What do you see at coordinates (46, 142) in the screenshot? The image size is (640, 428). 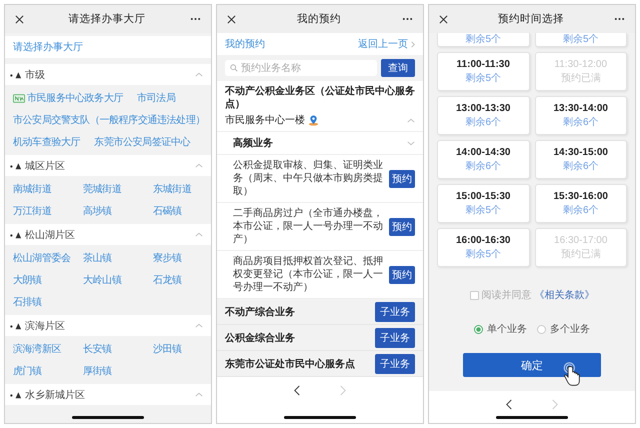 I see `hall-link: 机动车查验大厅` at bounding box center [46, 142].